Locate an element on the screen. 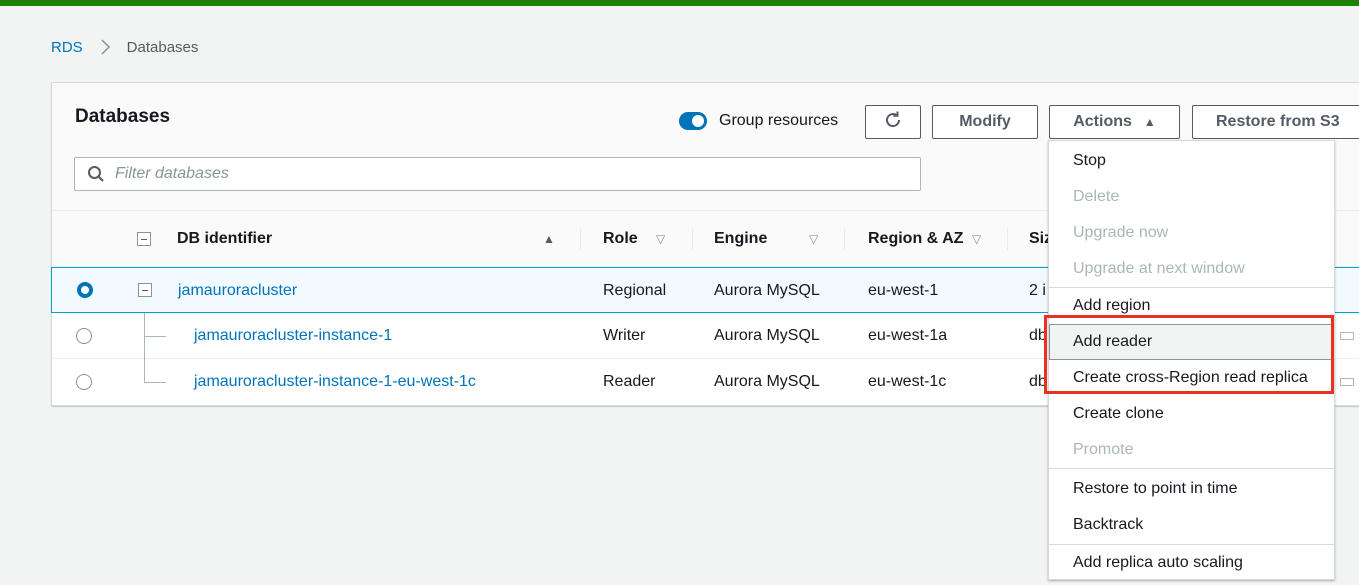  menu-item-add-region: Add region is located at coordinates (1191, 306).